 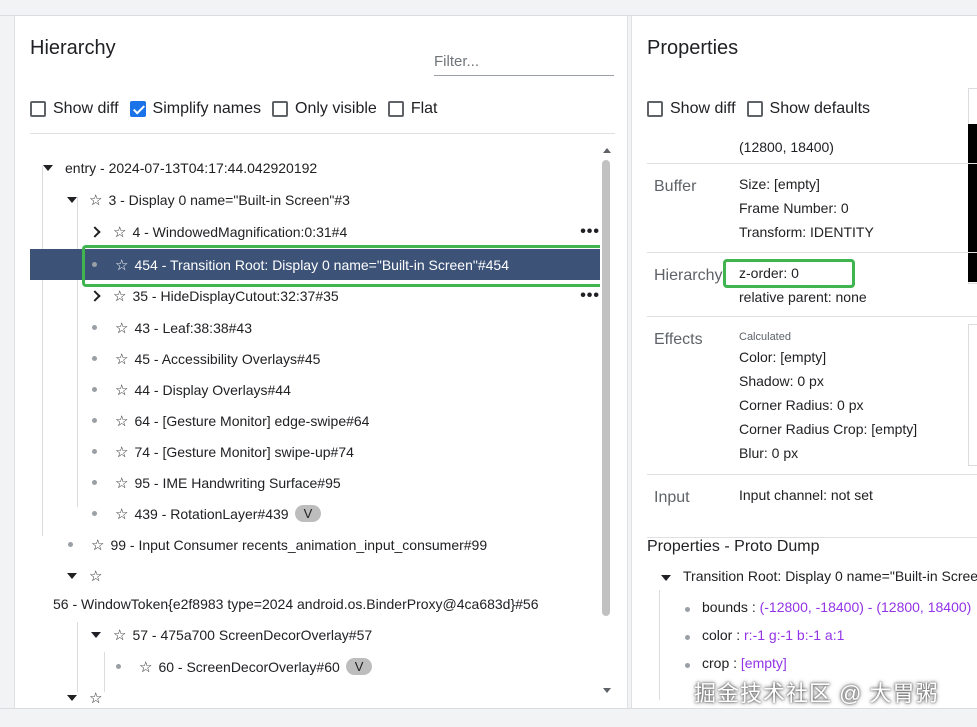 I want to click on input-label: Input, so click(x=672, y=497).